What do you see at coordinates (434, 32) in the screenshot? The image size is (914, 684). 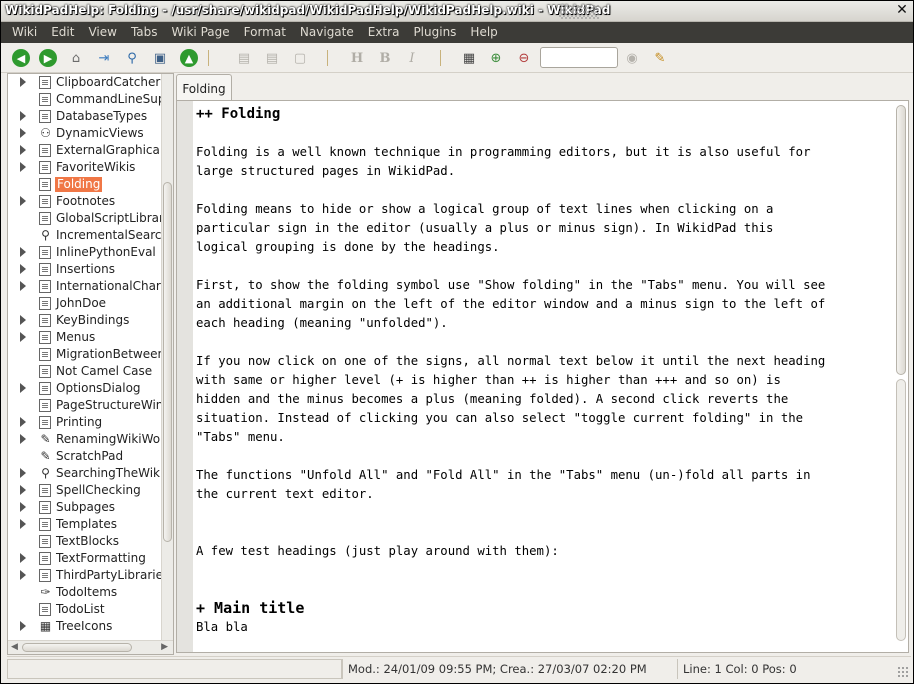 I see `menu-plugins: Plugins` at bounding box center [434, 32].